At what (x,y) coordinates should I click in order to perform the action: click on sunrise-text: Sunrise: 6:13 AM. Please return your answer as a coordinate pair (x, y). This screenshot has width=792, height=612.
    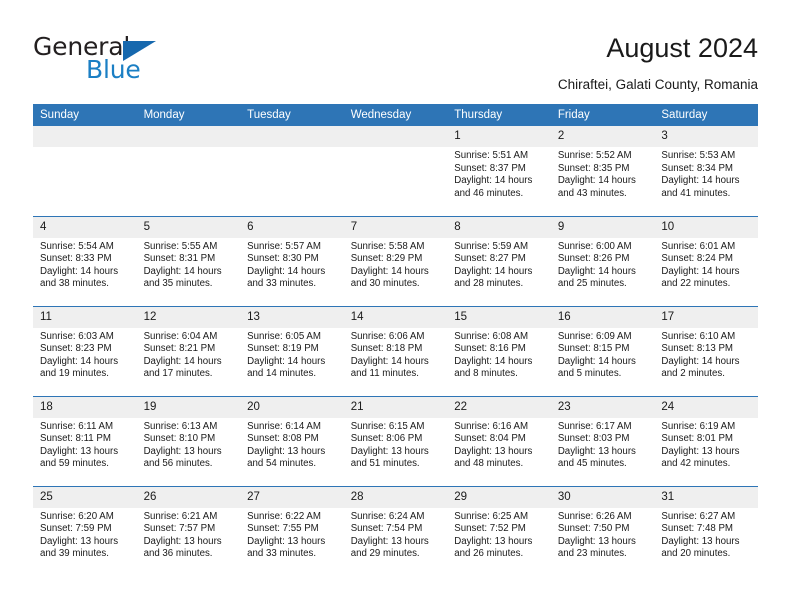
    Looking at the image, I should click on (180, 426).